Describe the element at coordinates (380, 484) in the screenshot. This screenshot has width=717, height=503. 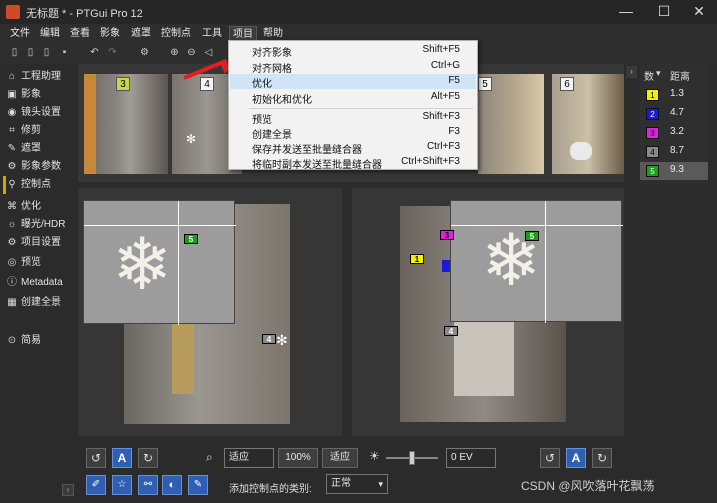
I see `chevron-down-icon: ▾` at that location.